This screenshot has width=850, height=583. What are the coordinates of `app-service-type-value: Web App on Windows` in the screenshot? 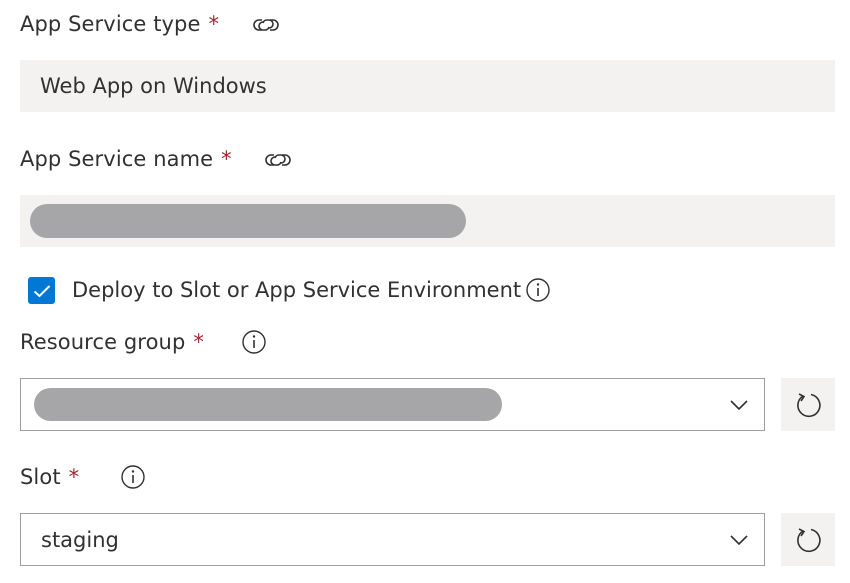 It's located at (153, 86).